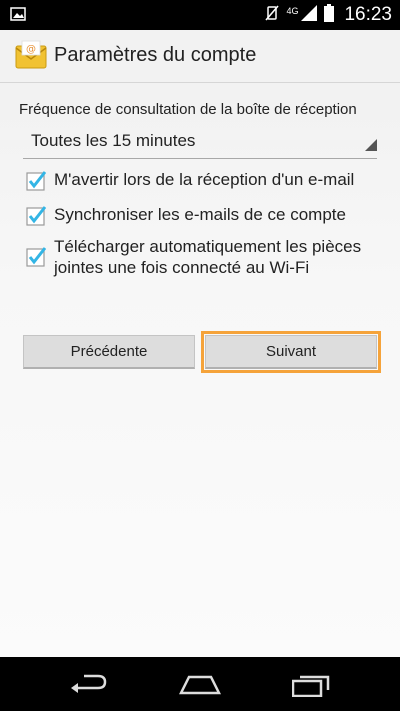 The image size is (400, 711). I want to click on page-title: Paramètres du compte, so click(155, 55).